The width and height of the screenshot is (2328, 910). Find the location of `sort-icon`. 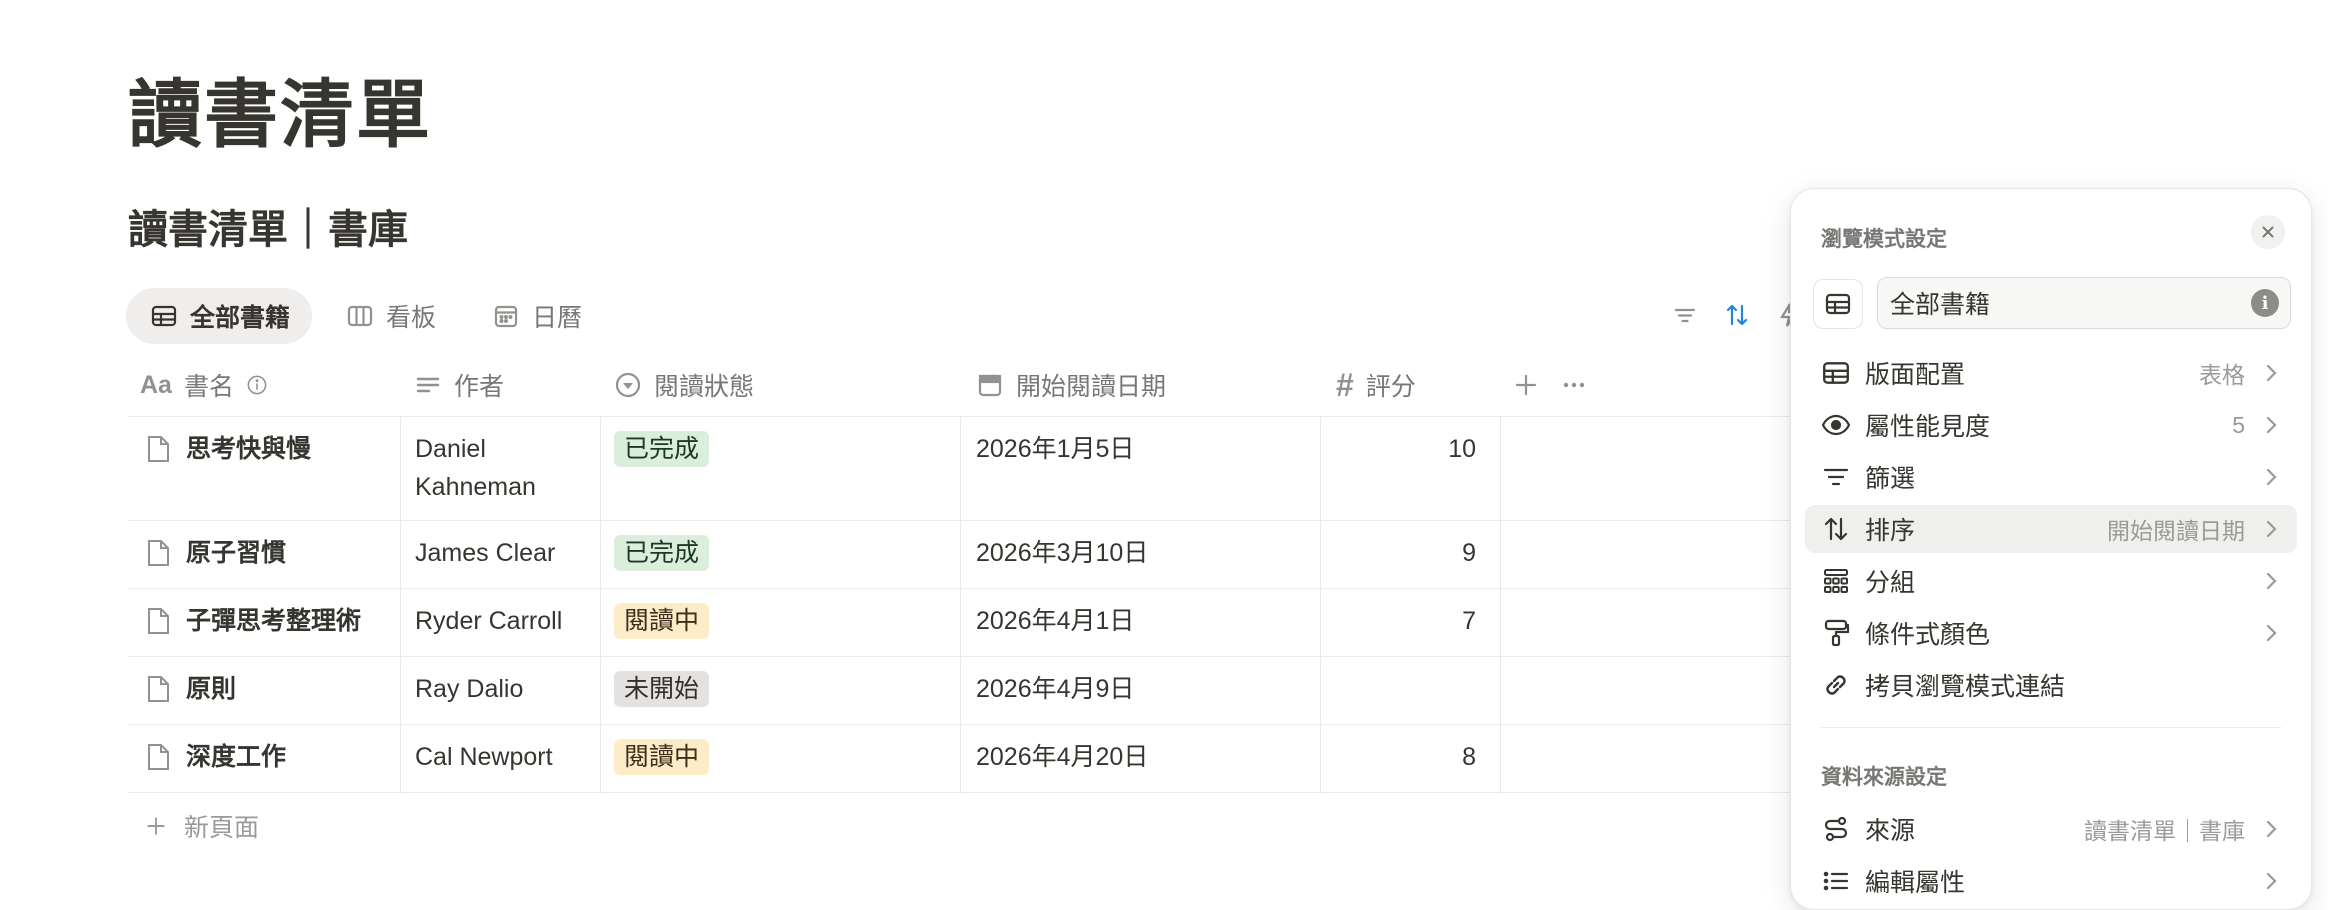

sort-icon is located at coordinates (1737, 315).